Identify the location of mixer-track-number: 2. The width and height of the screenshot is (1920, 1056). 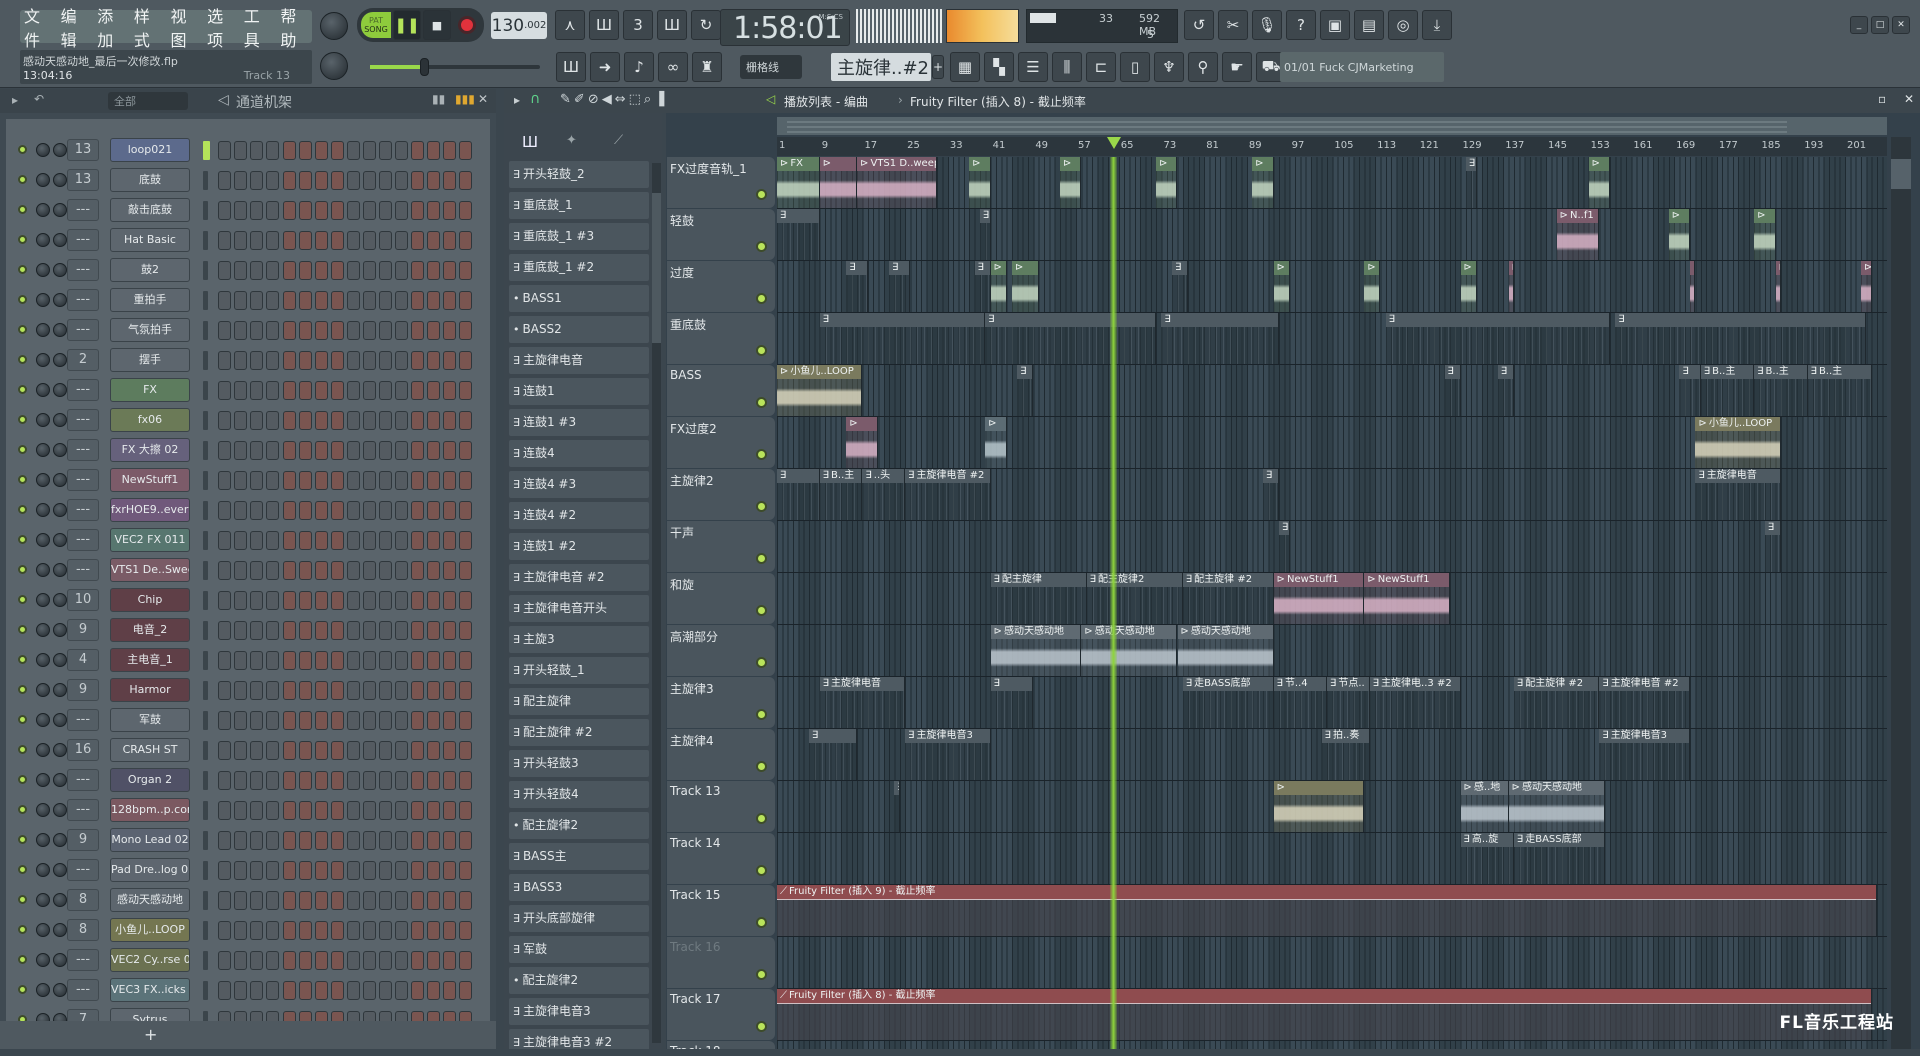
(83, 360).